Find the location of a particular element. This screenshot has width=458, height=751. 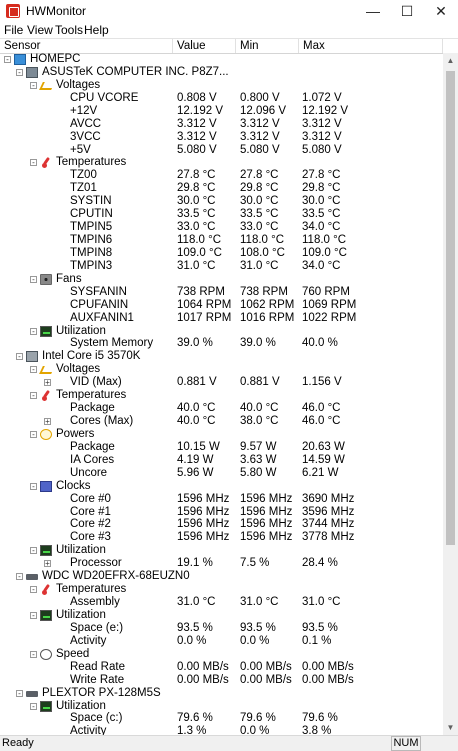

sensor-row: SYSTIN 30.0 °C 30.0 °C 30.0 °C is located at coordinates (221, 201).